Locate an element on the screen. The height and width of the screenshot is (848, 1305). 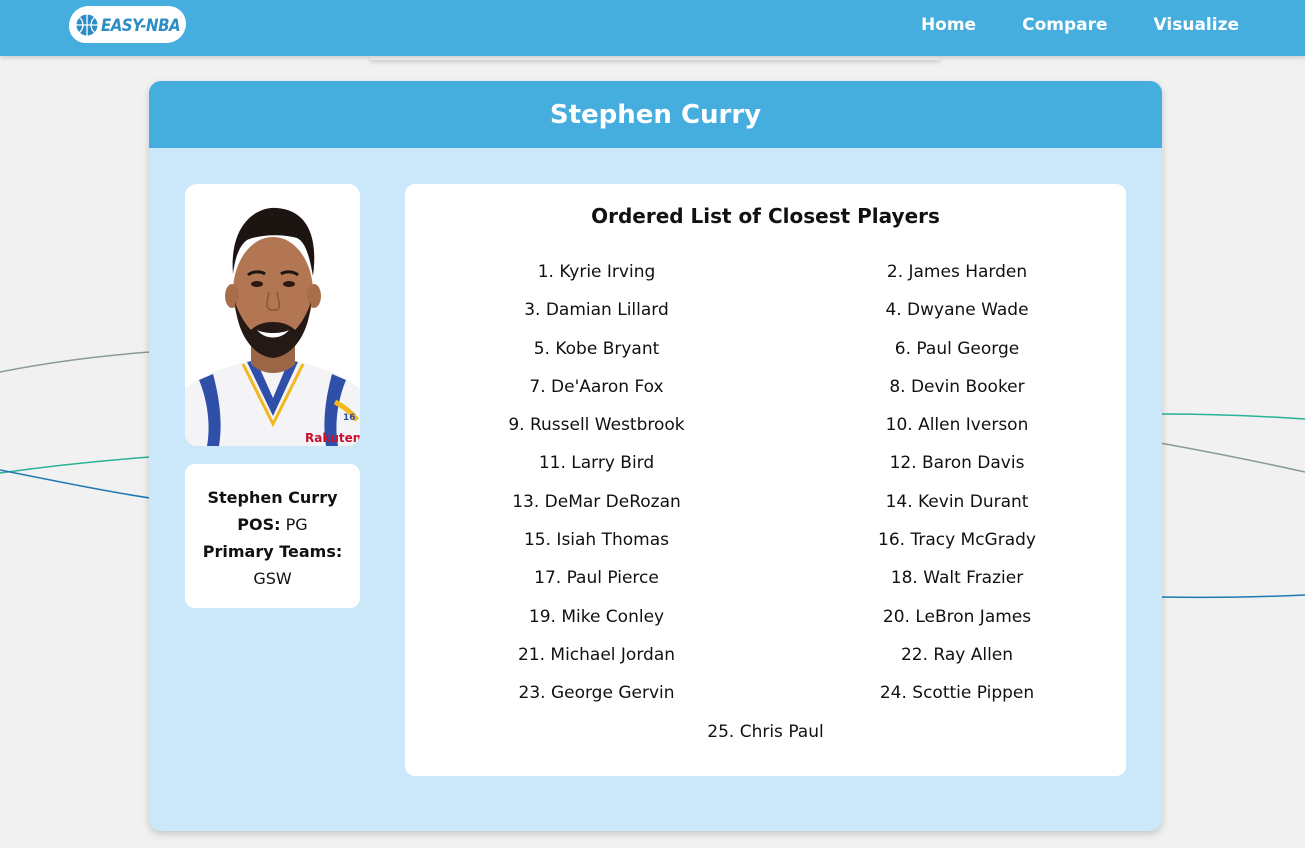
navbar-dropdown-shadow is located at coordinates (655, 58).